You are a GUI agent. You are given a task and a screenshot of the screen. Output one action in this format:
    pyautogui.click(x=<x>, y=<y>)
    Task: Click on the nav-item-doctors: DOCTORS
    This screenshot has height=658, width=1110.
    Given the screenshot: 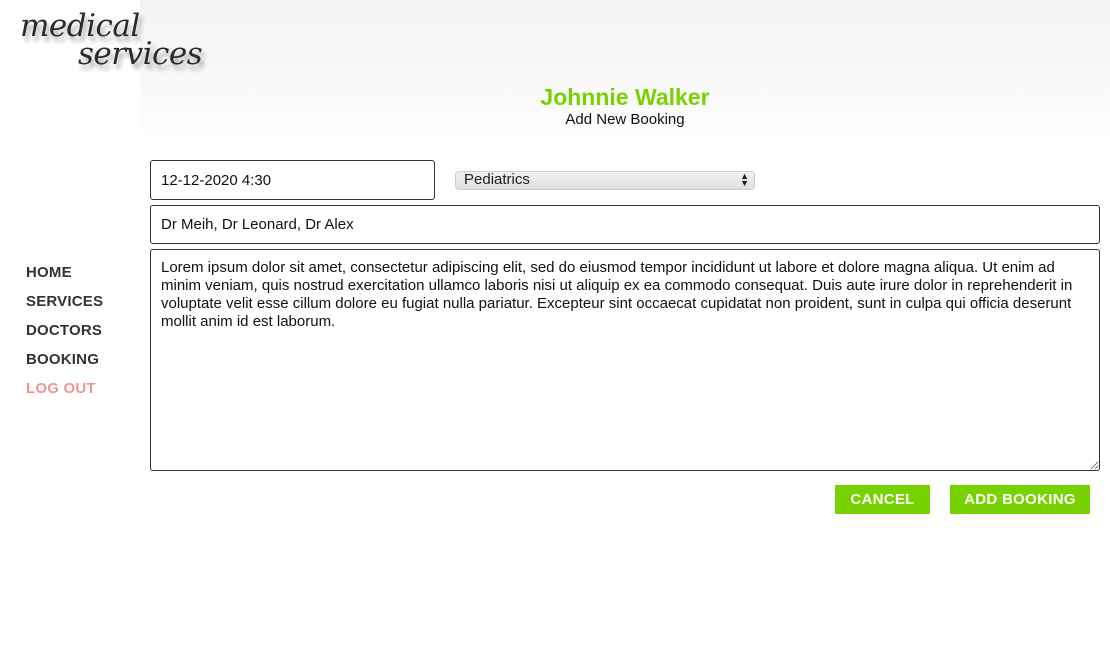 What is the action you would take?
    pyautogui.click(x=64, y=335)
    